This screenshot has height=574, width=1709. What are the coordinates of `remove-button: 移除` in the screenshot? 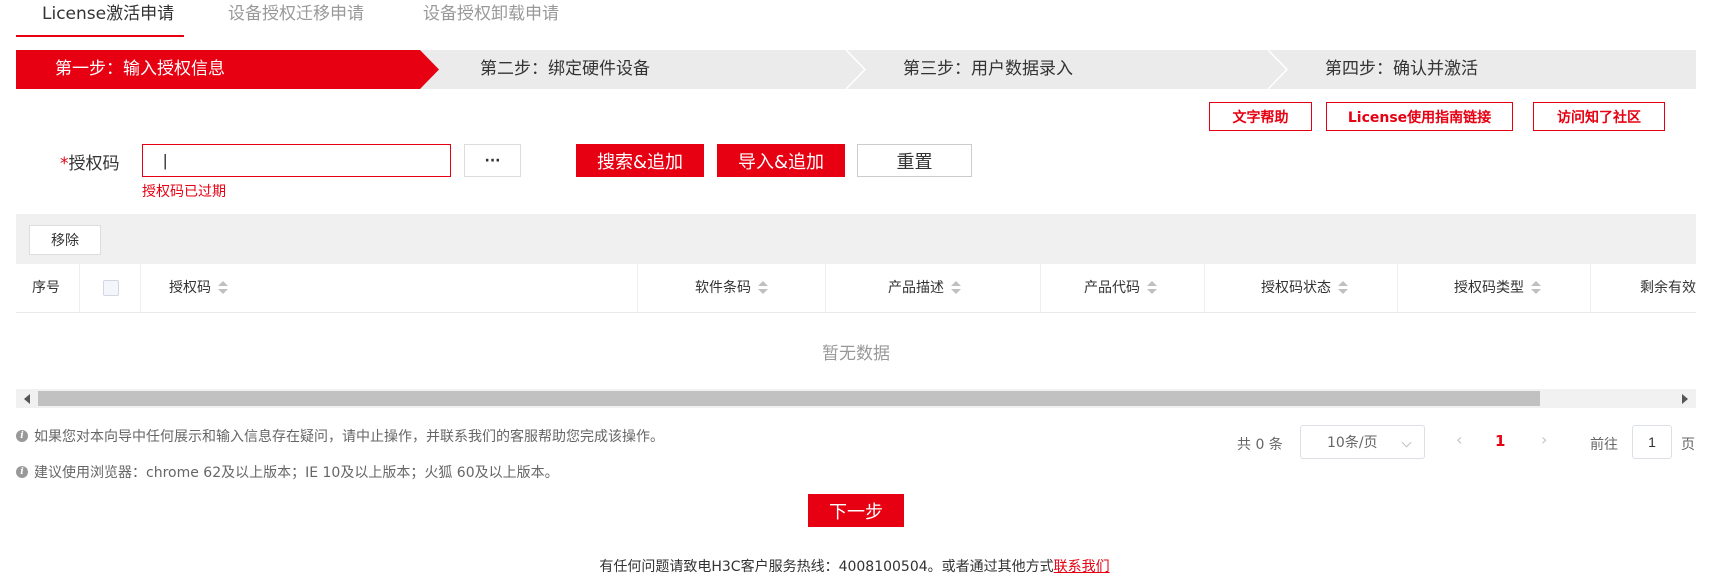 It's located at (65, 240).